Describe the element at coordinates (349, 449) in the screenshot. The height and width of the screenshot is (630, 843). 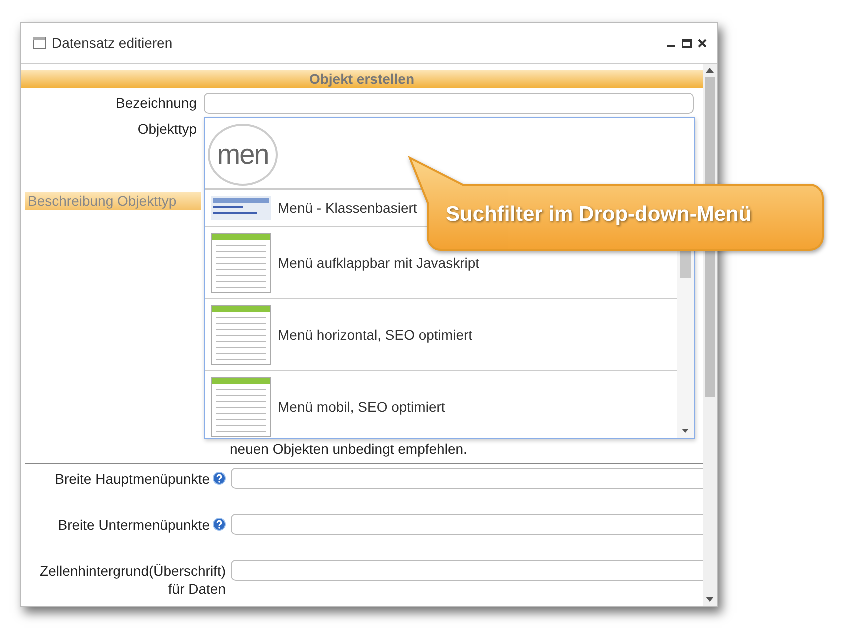
I see `description-text: neuen Objekten unbedingt empfehlen.` at that location.